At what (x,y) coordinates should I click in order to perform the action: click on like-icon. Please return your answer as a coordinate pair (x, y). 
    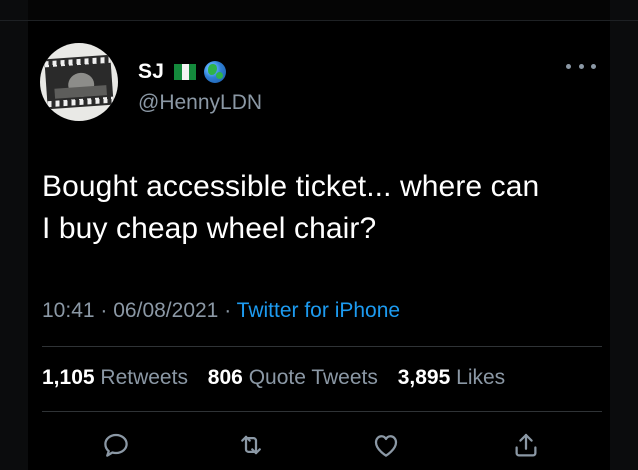
    Looking at the image, I should click on (386, 446).